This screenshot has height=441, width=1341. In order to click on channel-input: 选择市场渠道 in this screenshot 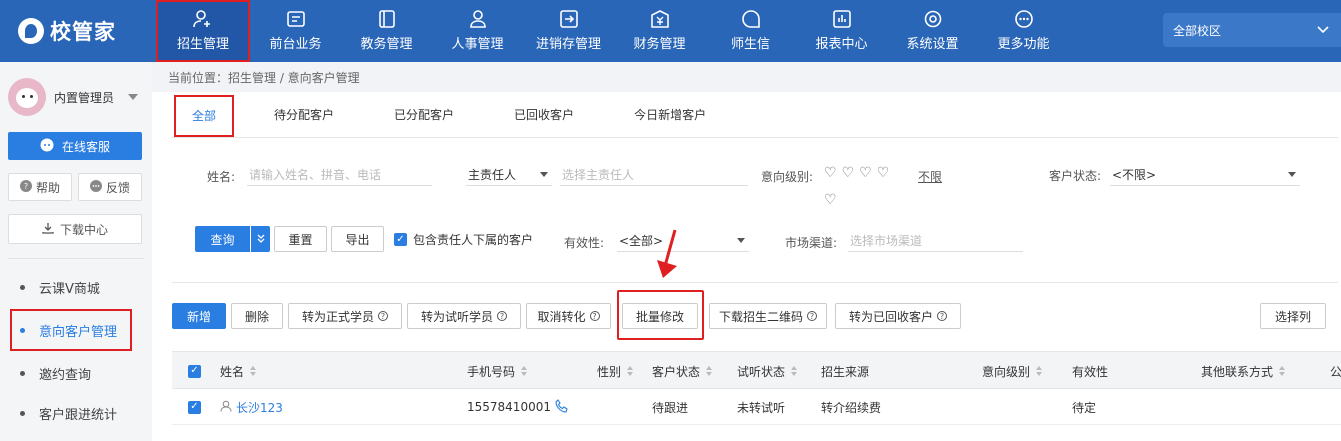, I will do `click(935, 241)`.